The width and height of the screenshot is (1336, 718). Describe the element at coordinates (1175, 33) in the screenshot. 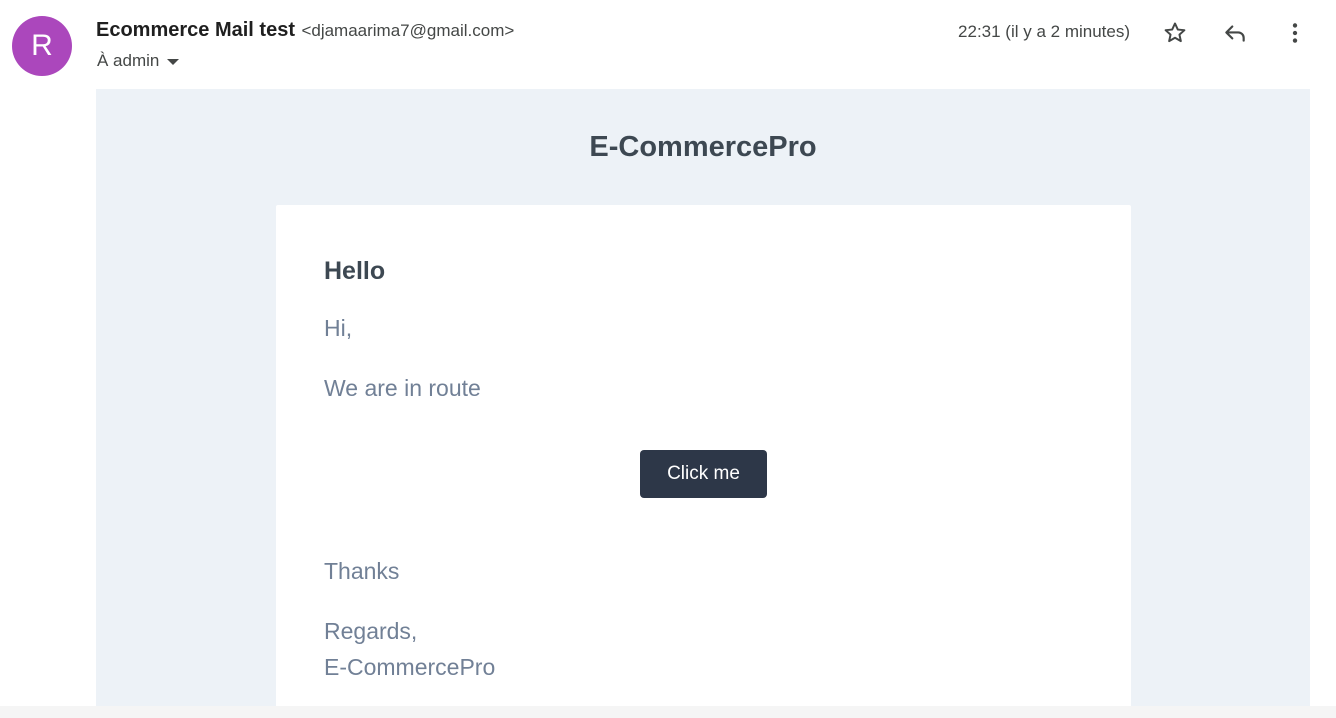

I see `star-icon` at that location.